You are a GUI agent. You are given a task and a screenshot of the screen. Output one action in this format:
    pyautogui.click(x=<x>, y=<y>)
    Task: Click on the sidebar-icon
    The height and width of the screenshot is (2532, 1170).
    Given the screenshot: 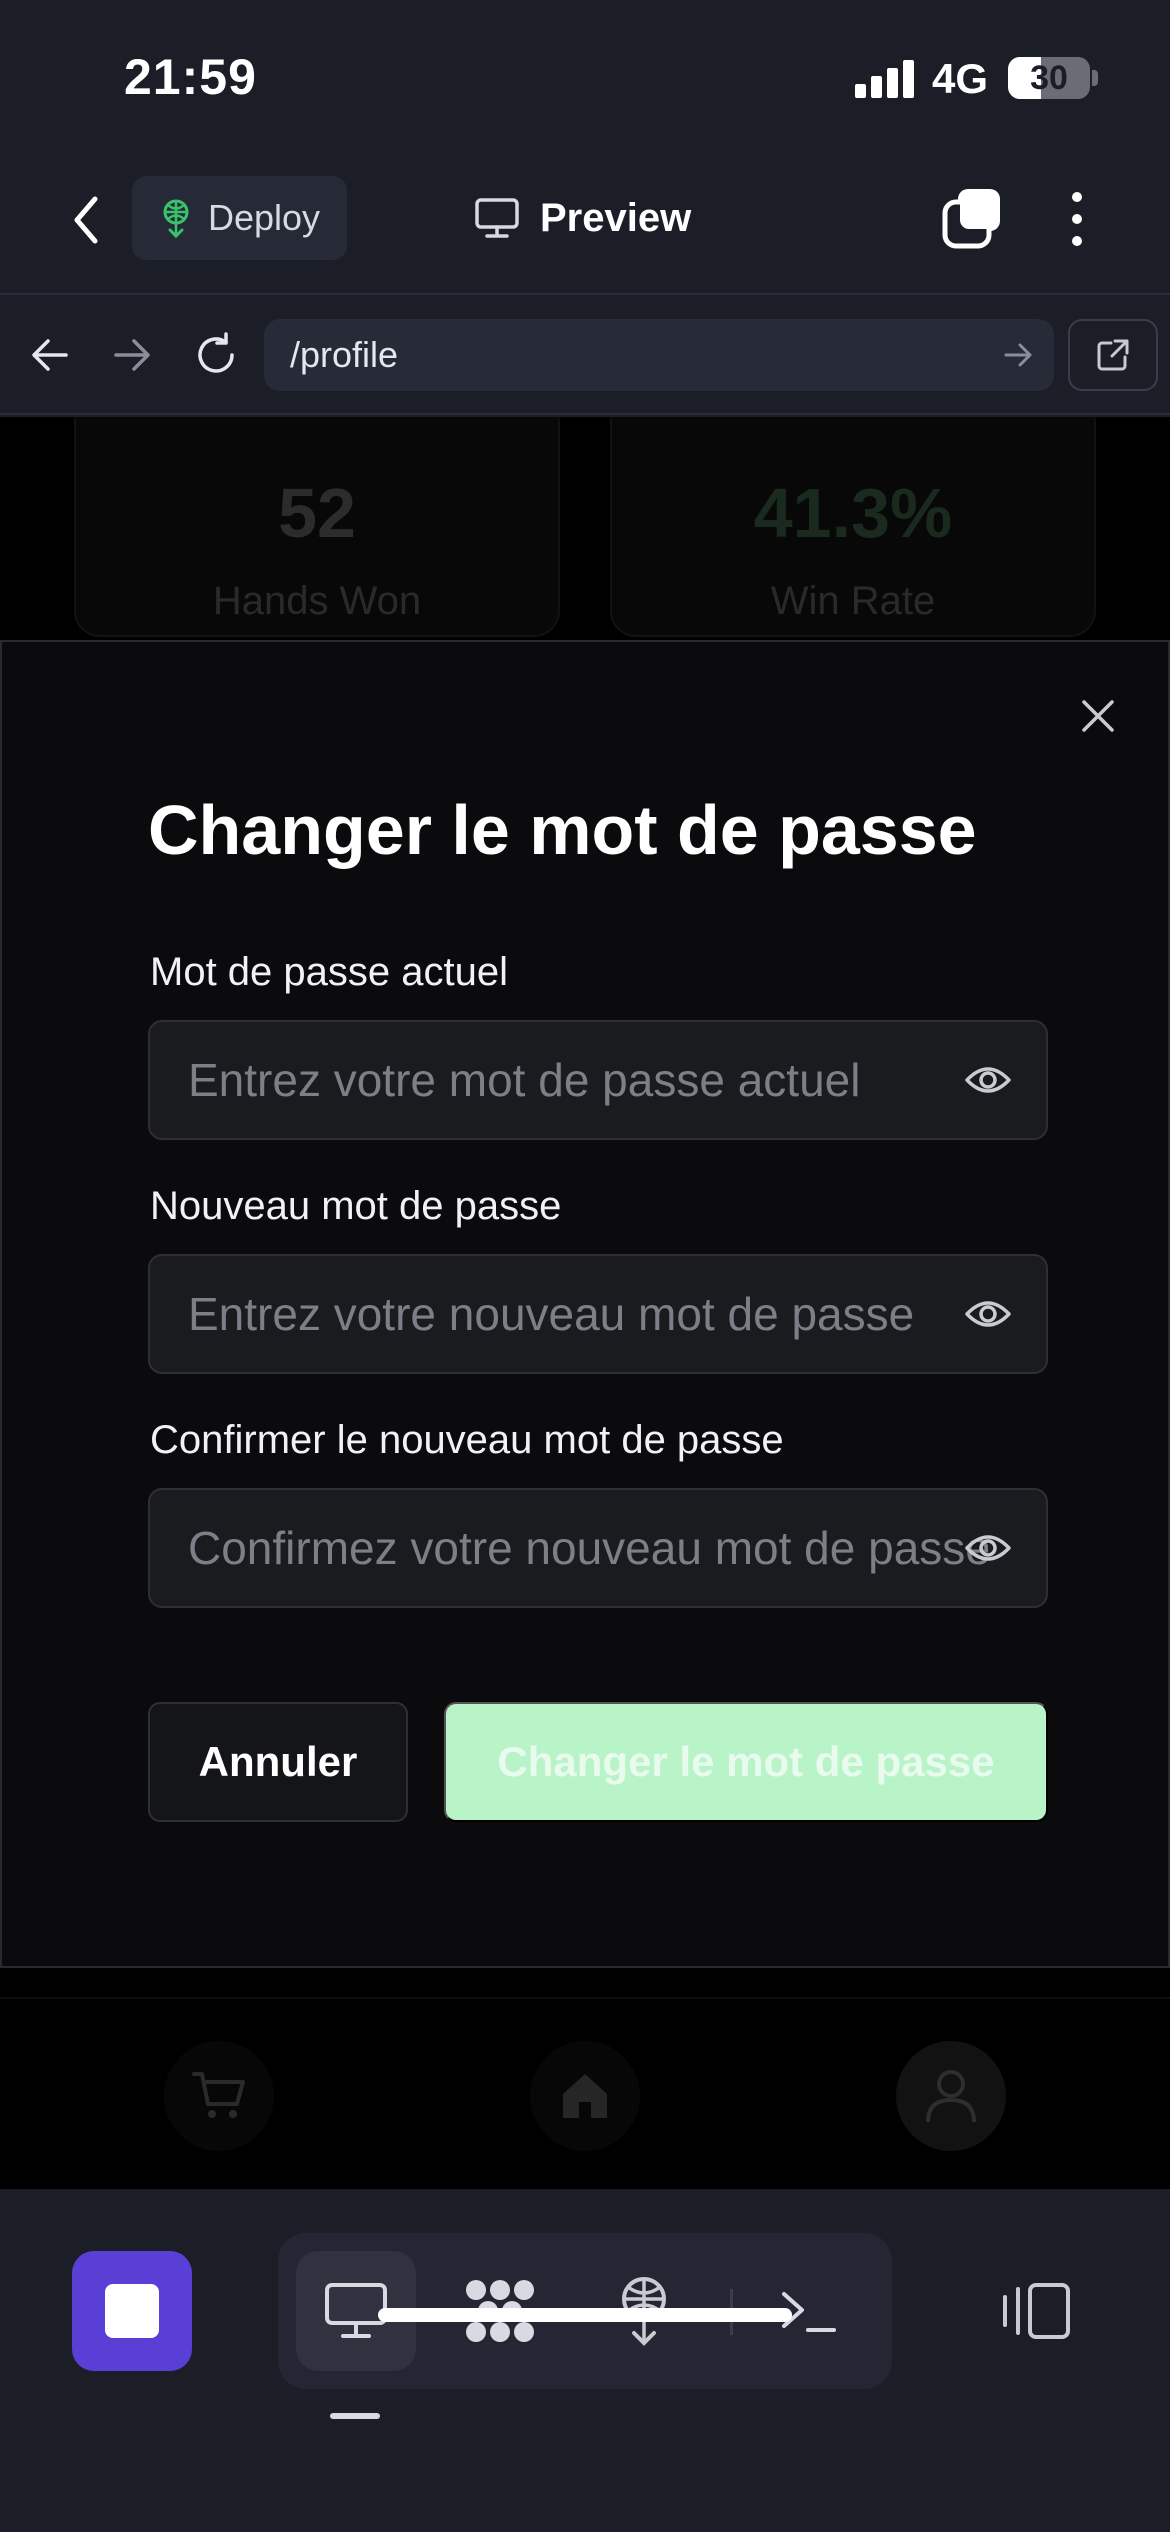 What is the action you would take?
    pyautogui.click(x=1036, y=2311)
    